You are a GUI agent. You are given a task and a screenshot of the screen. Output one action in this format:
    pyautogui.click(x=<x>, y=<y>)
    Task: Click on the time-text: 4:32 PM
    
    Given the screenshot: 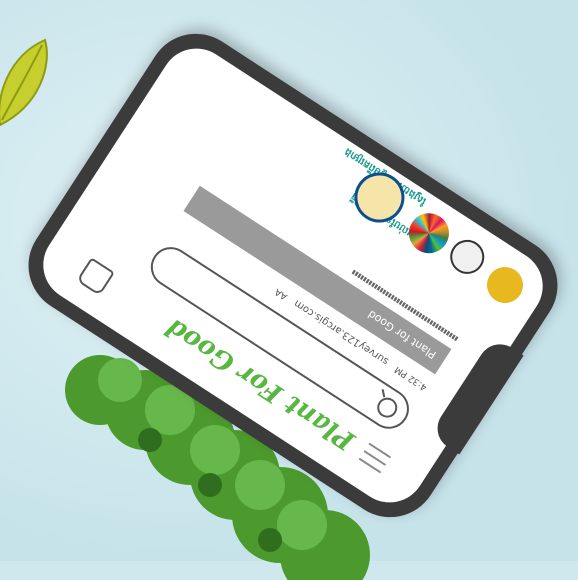 What is the action you would take?
    pyautogui.click(x=411, y=377)
    